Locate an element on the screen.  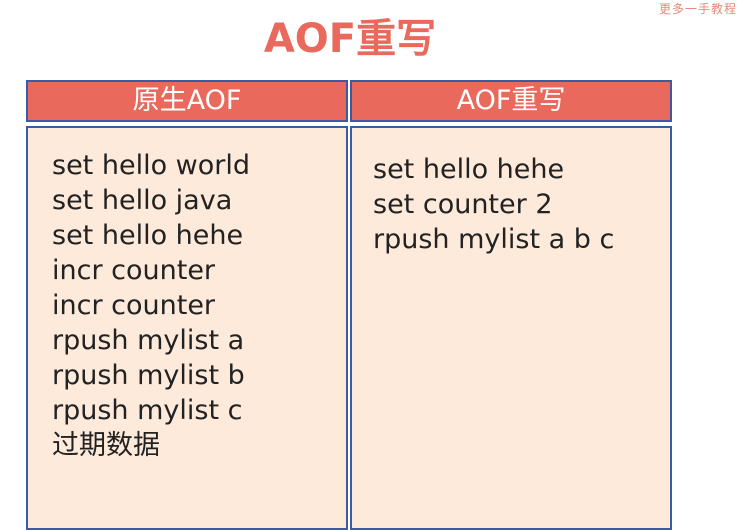
command-item: set counter 2 is located at coordinates (463, 204).